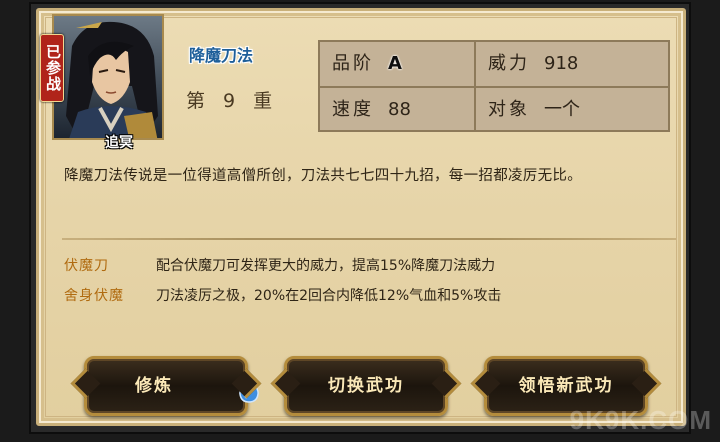  What do you see at coordinates (353, 109) in the screenshot?
I see `stat-speed-label: 速度` at bounding box center [353, 109].